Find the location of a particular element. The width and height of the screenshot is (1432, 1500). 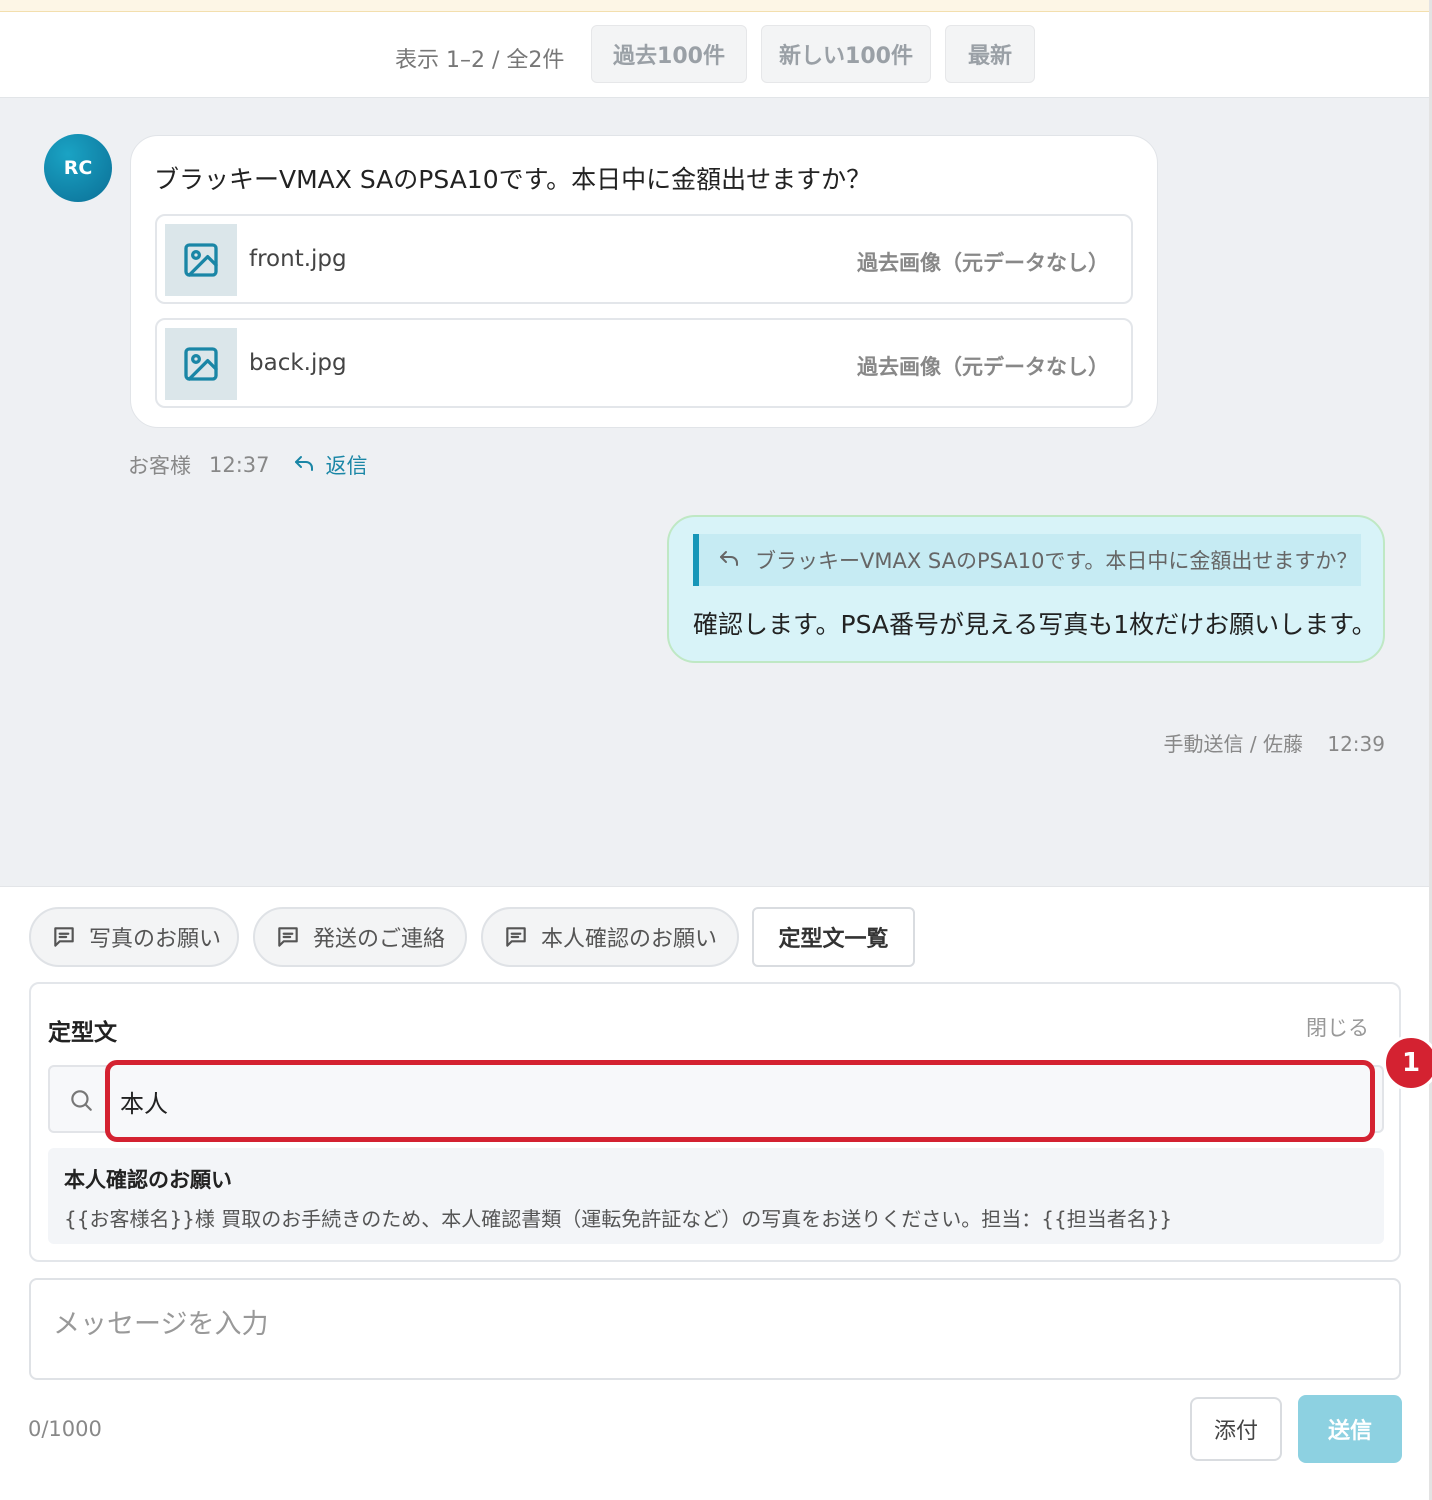

sender-label: 手動送信 / 佐藤 is located at coordinates (1233, 744).